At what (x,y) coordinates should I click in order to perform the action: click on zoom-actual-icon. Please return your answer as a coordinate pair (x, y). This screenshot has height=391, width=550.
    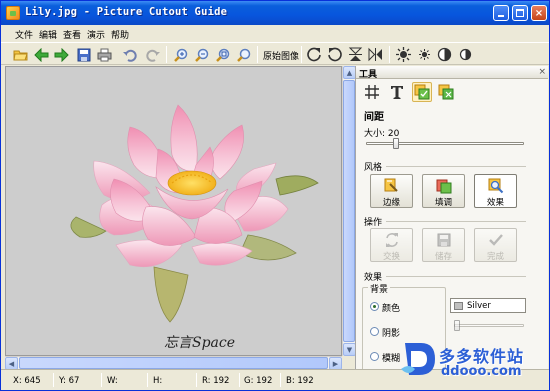
    Looking at the image, I should click on (243, 55).